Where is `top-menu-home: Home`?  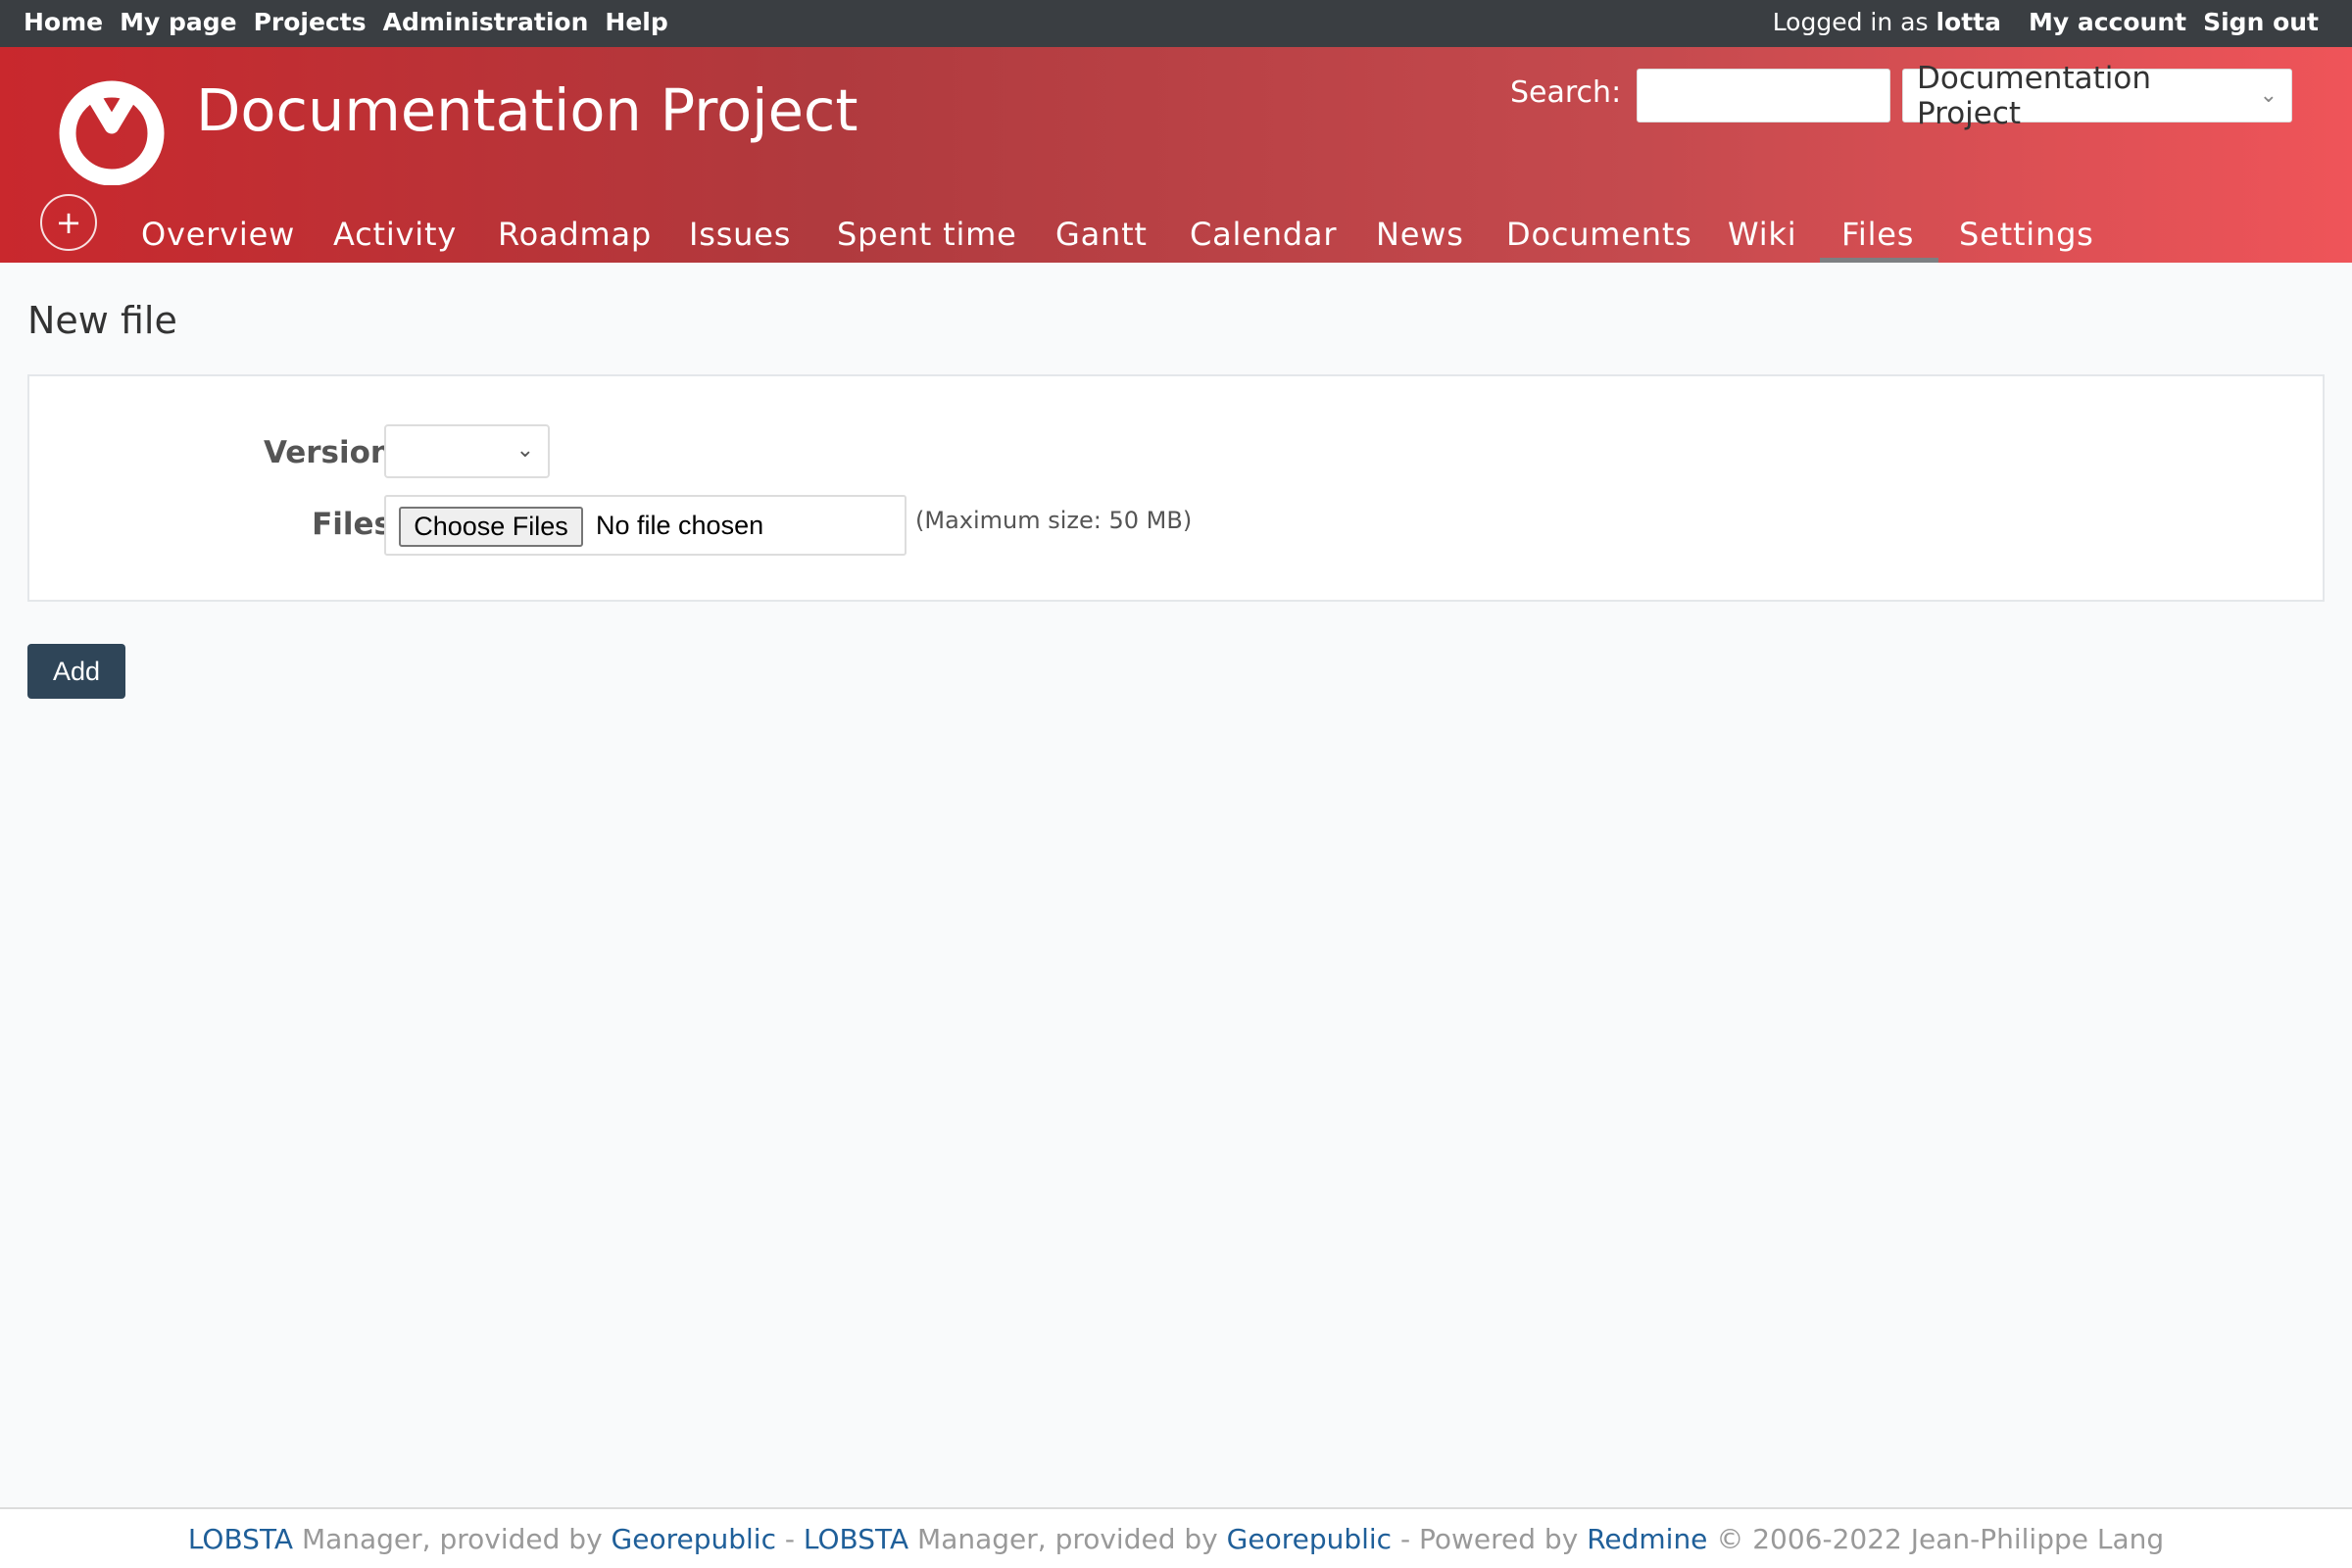
top-menu-home: Home is located at coordinates (63, 22).